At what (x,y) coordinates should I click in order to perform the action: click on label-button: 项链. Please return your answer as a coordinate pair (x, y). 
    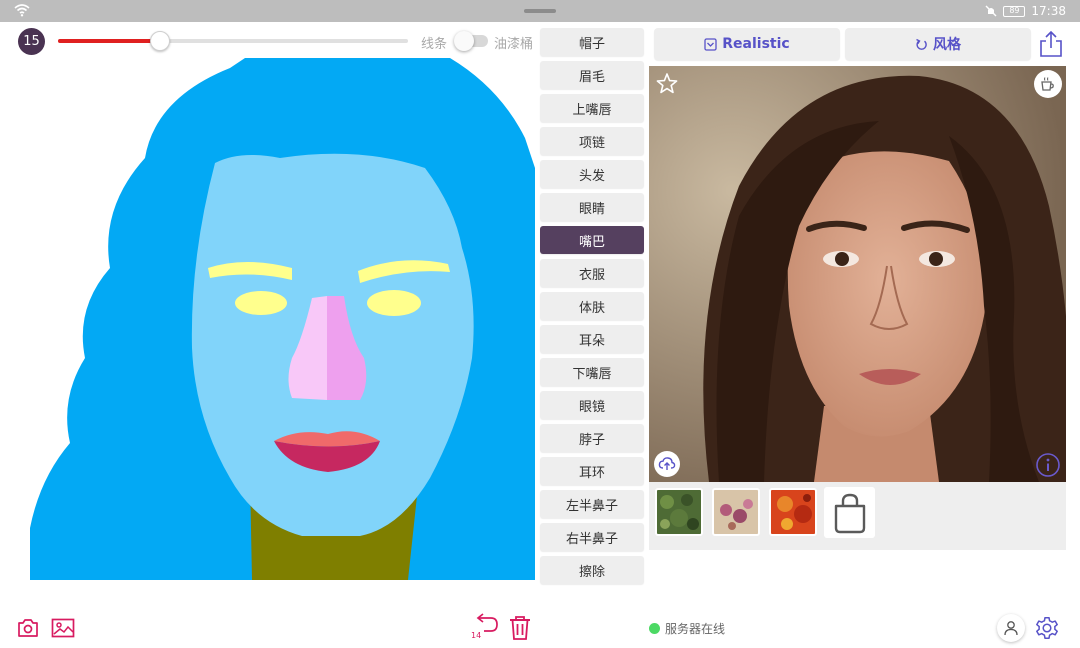
    Looking at the image, I should click on (592, 141).